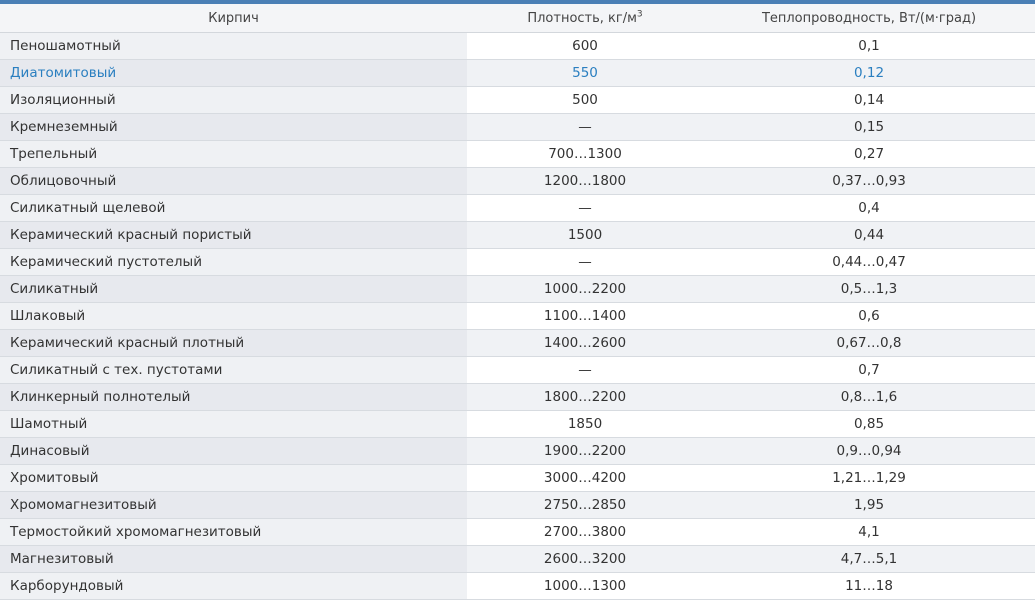 Image resolution: width=1035 pixels, height=603 pixels. Describe the element at coordinates (585, 343) in the screenshot. I see `cell-density: 1400…2600` at that location.